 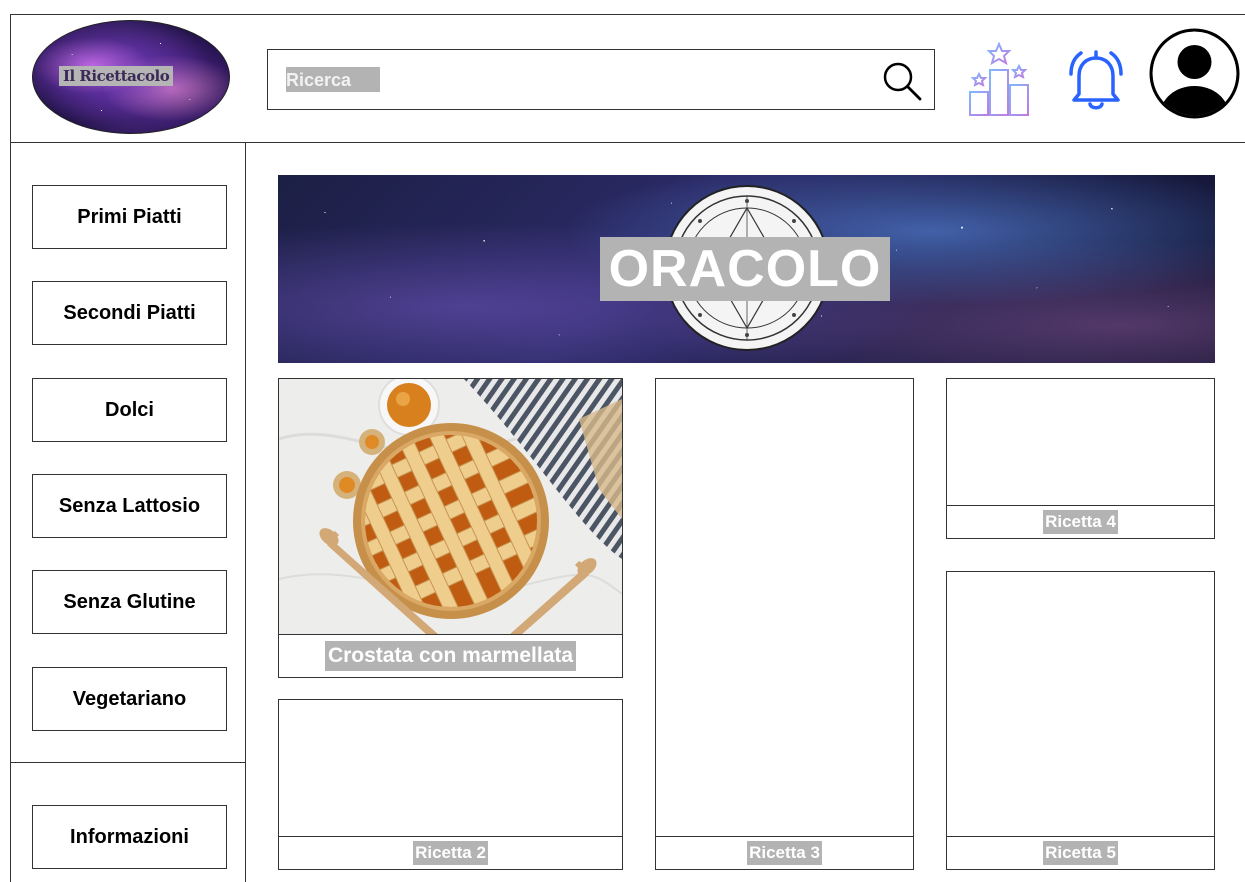 I want to click on search-icon, so click(x=902, y=81).